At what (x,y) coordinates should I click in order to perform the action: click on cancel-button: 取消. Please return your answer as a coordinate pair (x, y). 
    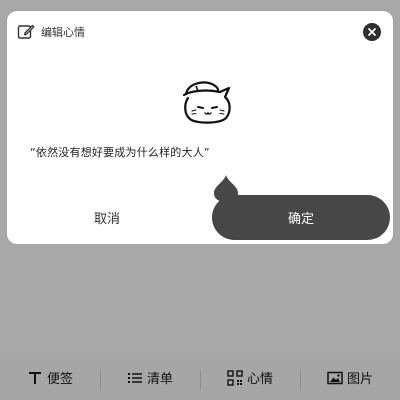
    Looking at the image, I should click on (107, 217).